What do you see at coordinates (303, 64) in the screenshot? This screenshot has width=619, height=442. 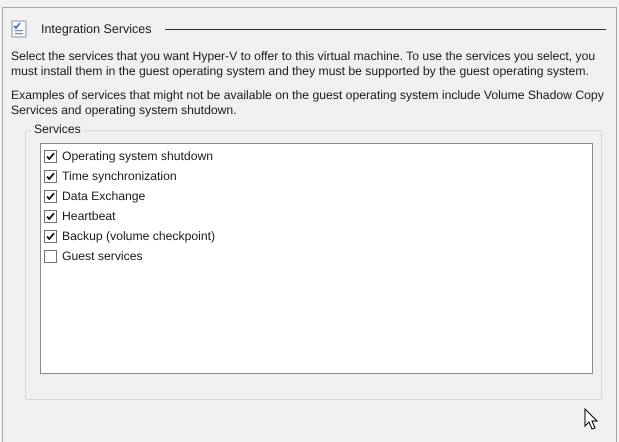 I see `description-text: Select the services that you want Hyper-V to offer to this virtual machine. To use the services you select, you must install them in the guest operating system and they must be supported by the guest operating system.` at bounding box center [303, 64].